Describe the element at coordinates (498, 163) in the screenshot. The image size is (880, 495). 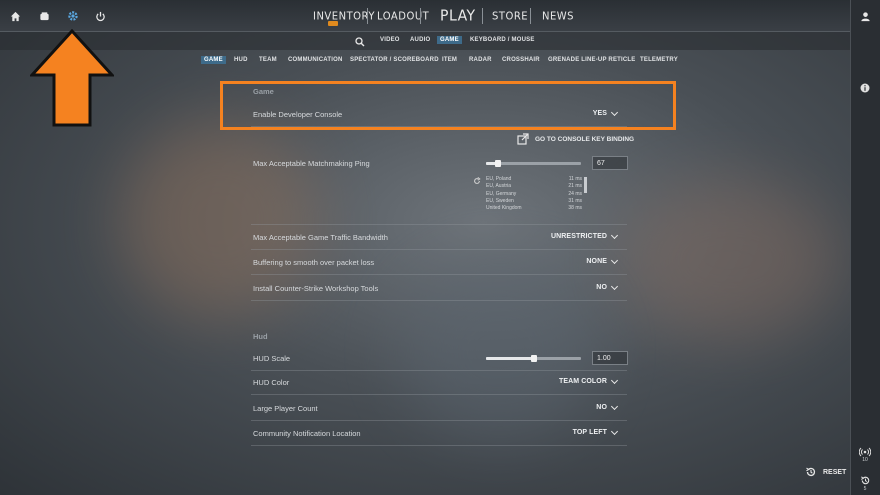
I see `mm-ping-slider-handle` at that location.